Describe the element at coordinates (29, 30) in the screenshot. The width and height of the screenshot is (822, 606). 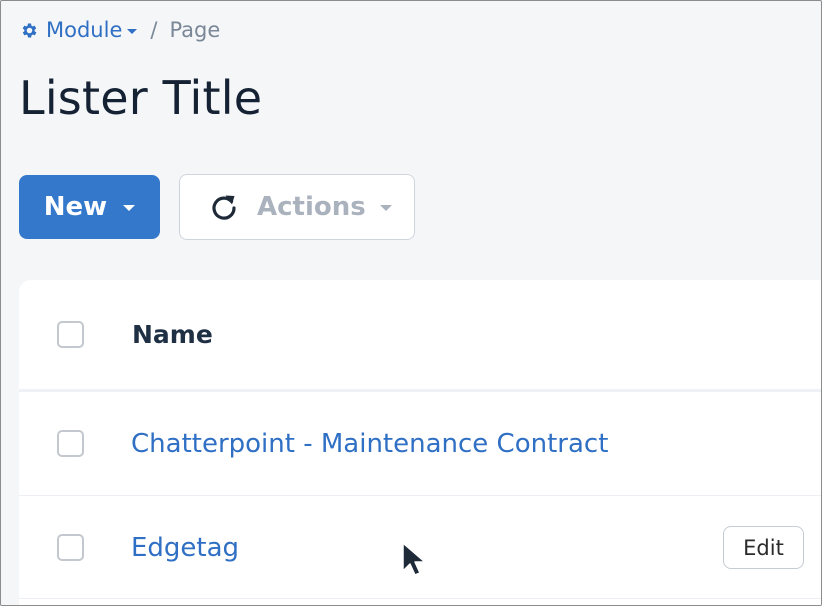
I see `gear-icon` at that location.